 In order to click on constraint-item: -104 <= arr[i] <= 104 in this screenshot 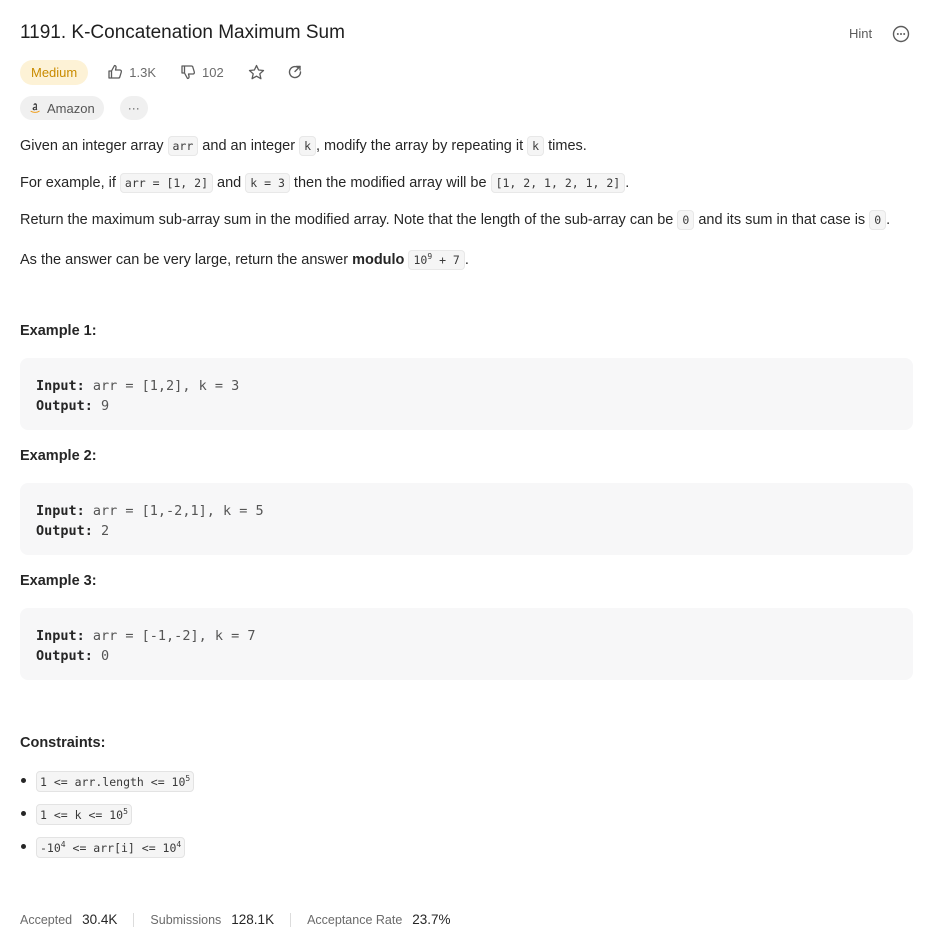, I will do `click(107, 852)`.